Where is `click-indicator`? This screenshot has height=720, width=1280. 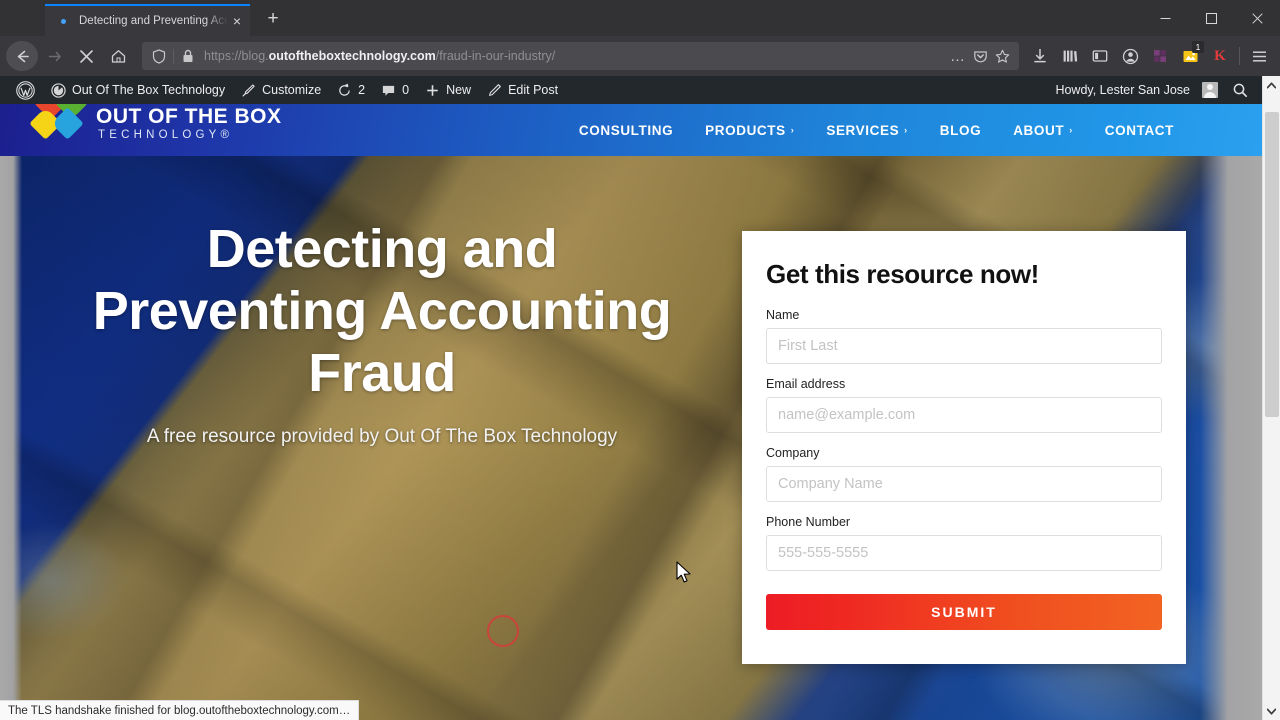
click-indicator is located at coordinates (503, 631).